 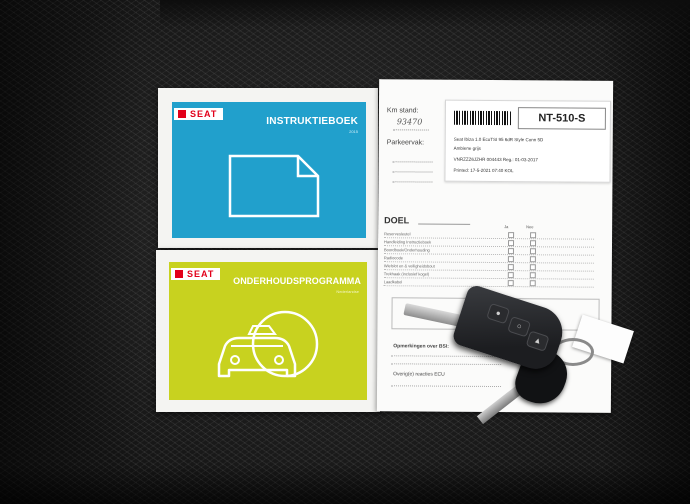 What do you see at coordinates (345, 484) in the screenshot?
I see `seat-shadow` at bounding box center [345, 484].